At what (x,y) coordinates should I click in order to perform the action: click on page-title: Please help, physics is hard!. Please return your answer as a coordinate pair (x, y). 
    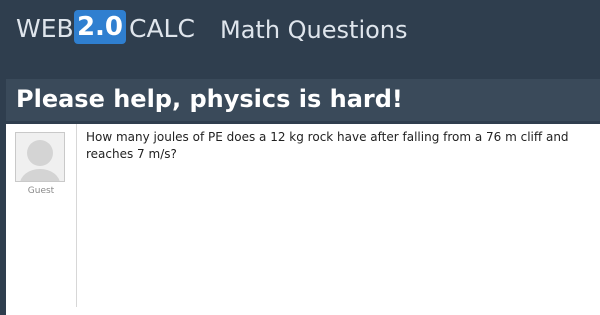
    Looking at the image, I should click on (209, 99).